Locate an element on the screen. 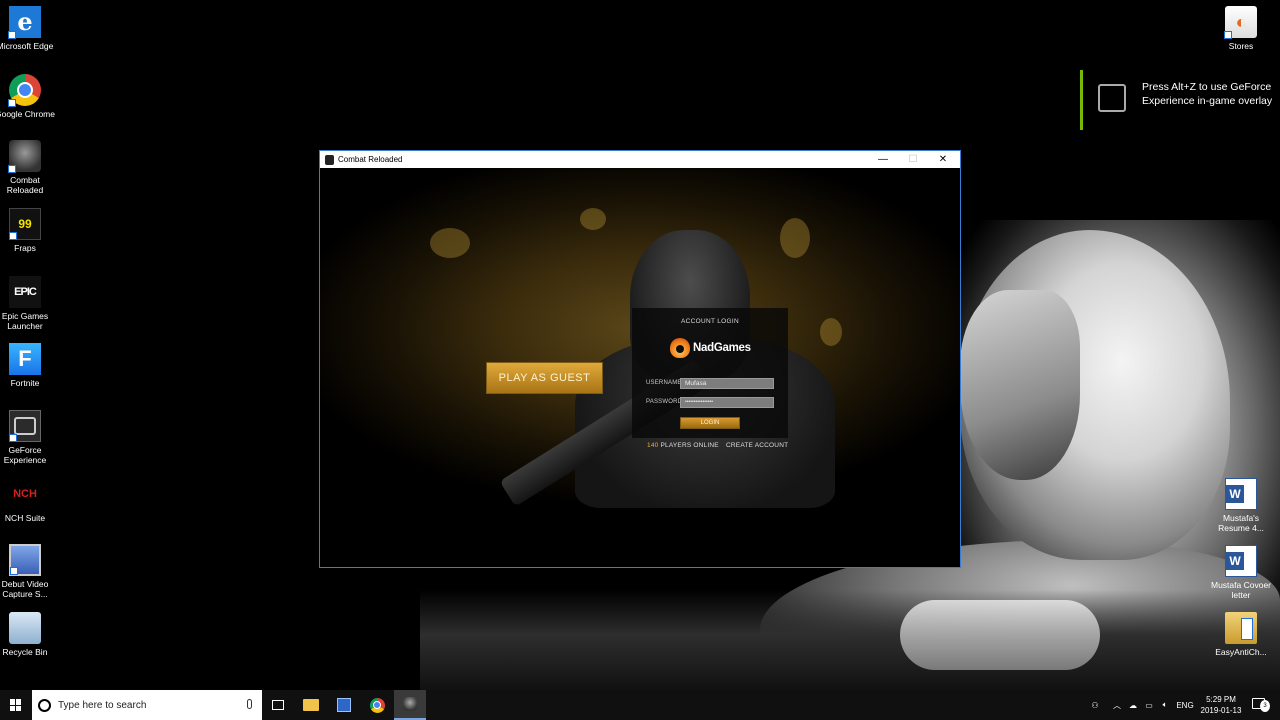 This screenshot has height=720, width=1280. start-button is located at coordinates (16, 705).